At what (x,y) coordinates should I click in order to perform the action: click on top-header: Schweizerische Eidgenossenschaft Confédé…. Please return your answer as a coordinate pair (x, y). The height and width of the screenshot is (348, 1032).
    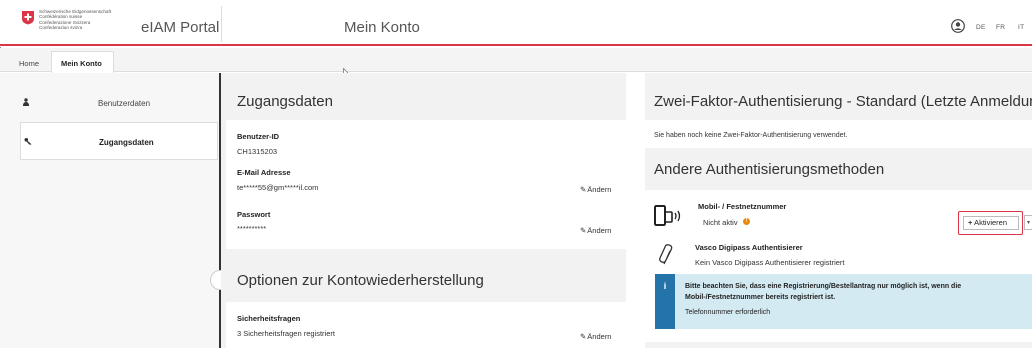
    Looking at the image, I should click on (516, 23).